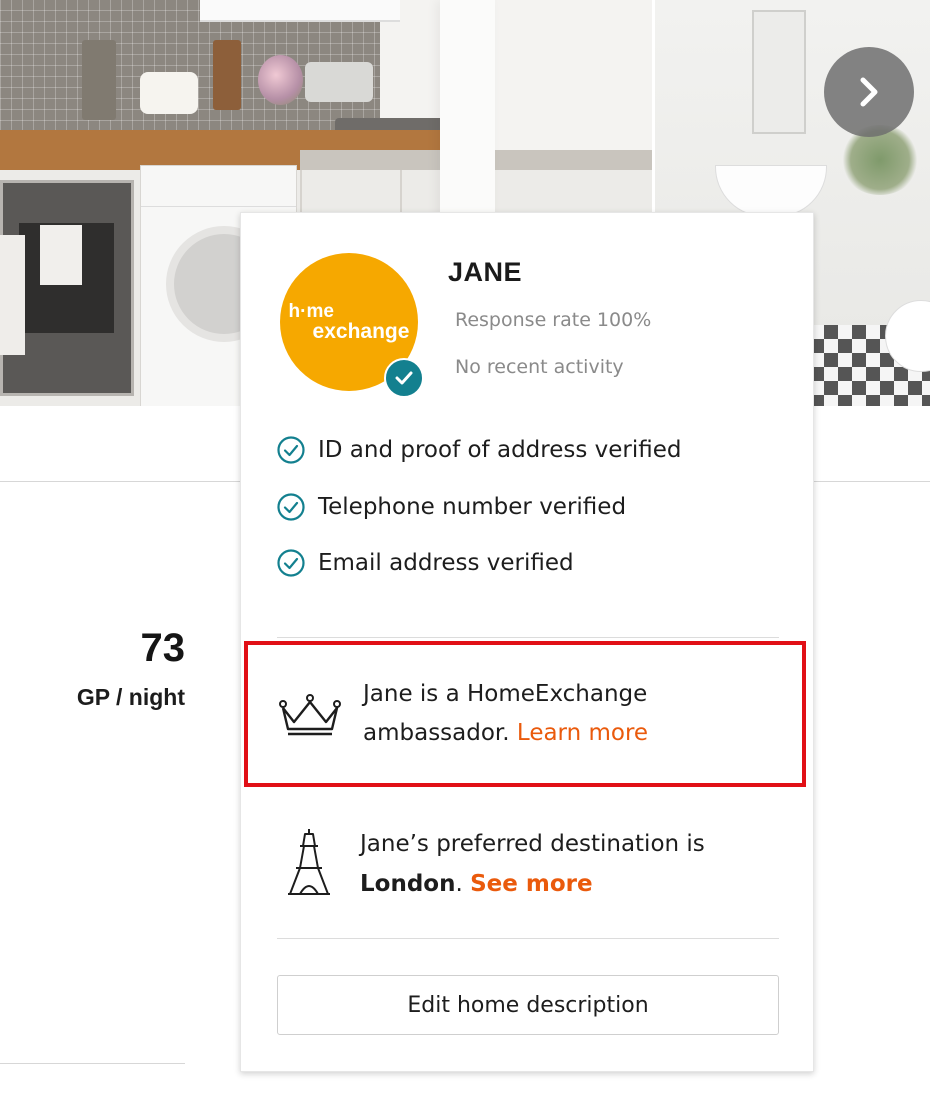  I want to click on verification-item: ID and proof of address verified, so click(479, 450).